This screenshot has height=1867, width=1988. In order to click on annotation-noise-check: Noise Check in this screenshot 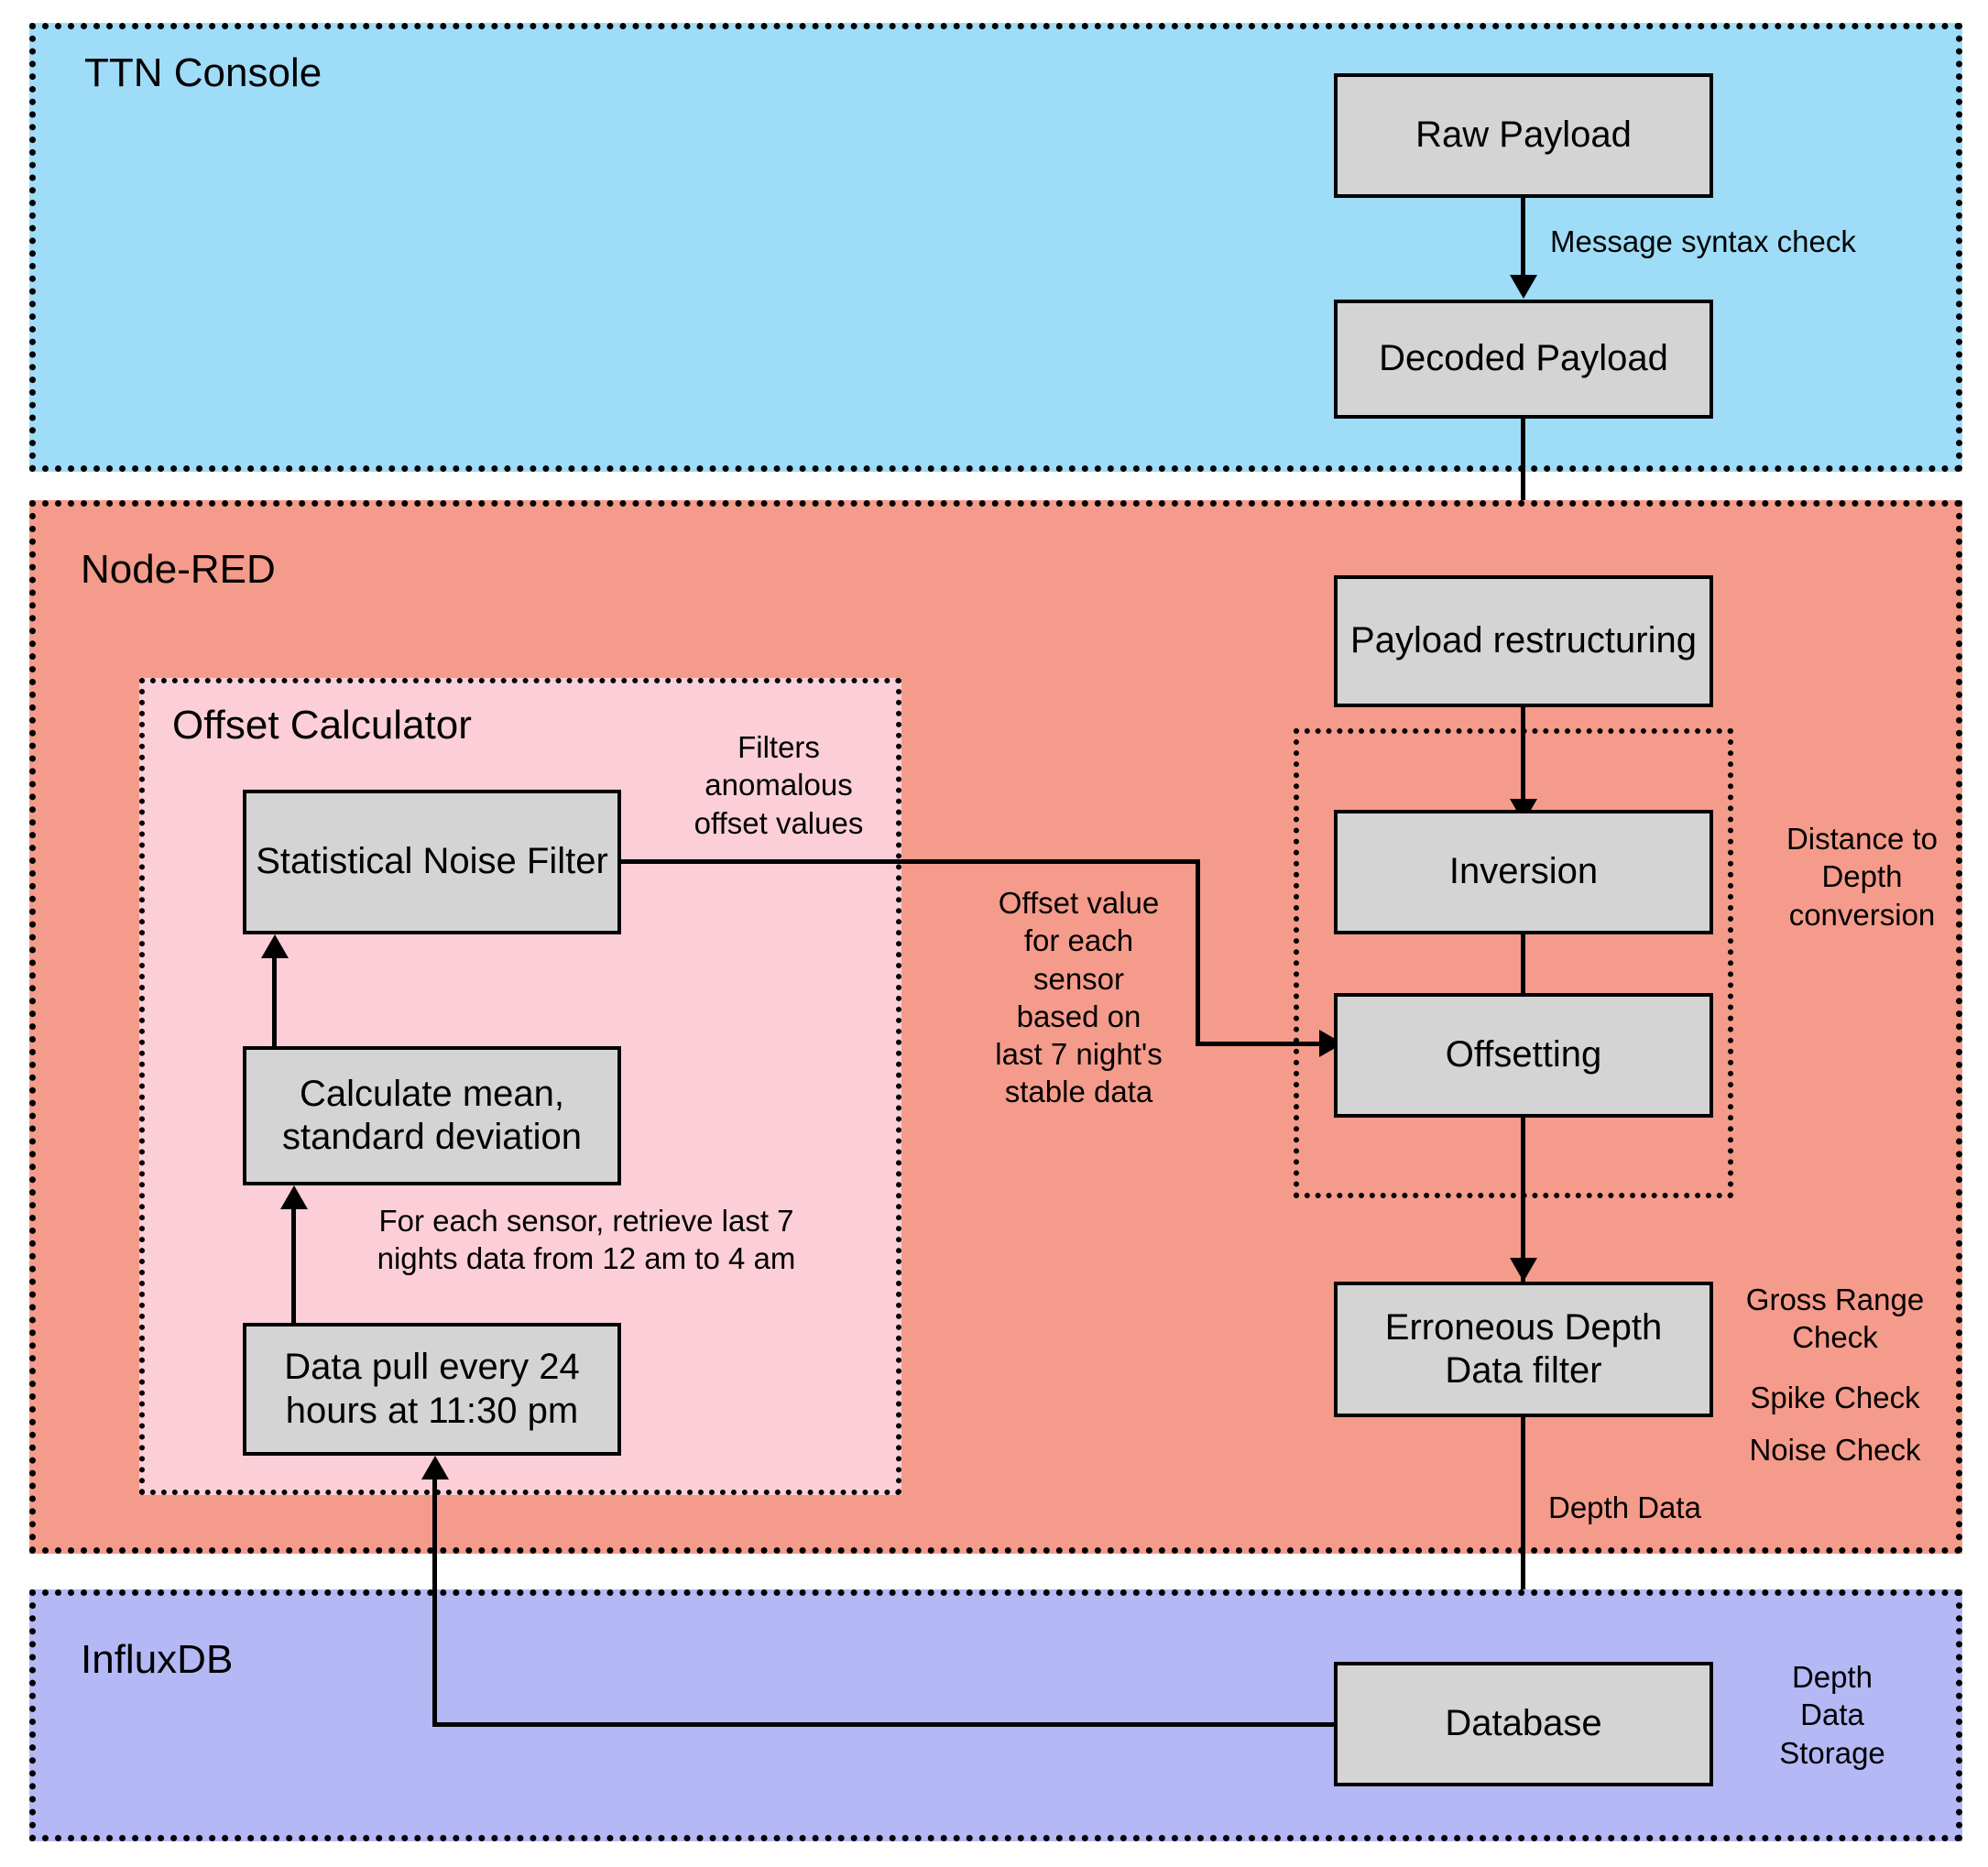, I will do `click(1835, 1450)`.